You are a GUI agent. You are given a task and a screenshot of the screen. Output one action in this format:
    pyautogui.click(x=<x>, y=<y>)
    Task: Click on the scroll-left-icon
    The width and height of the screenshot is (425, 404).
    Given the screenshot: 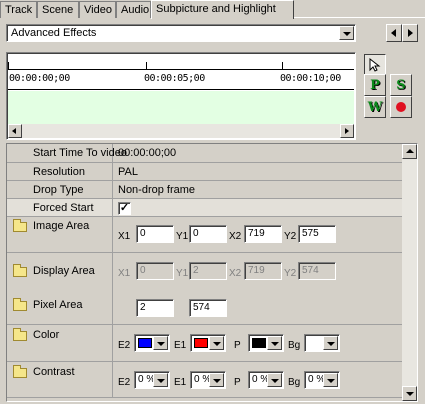 What is the action you would take?
    pyautogui.click(x=15, y=131)
    